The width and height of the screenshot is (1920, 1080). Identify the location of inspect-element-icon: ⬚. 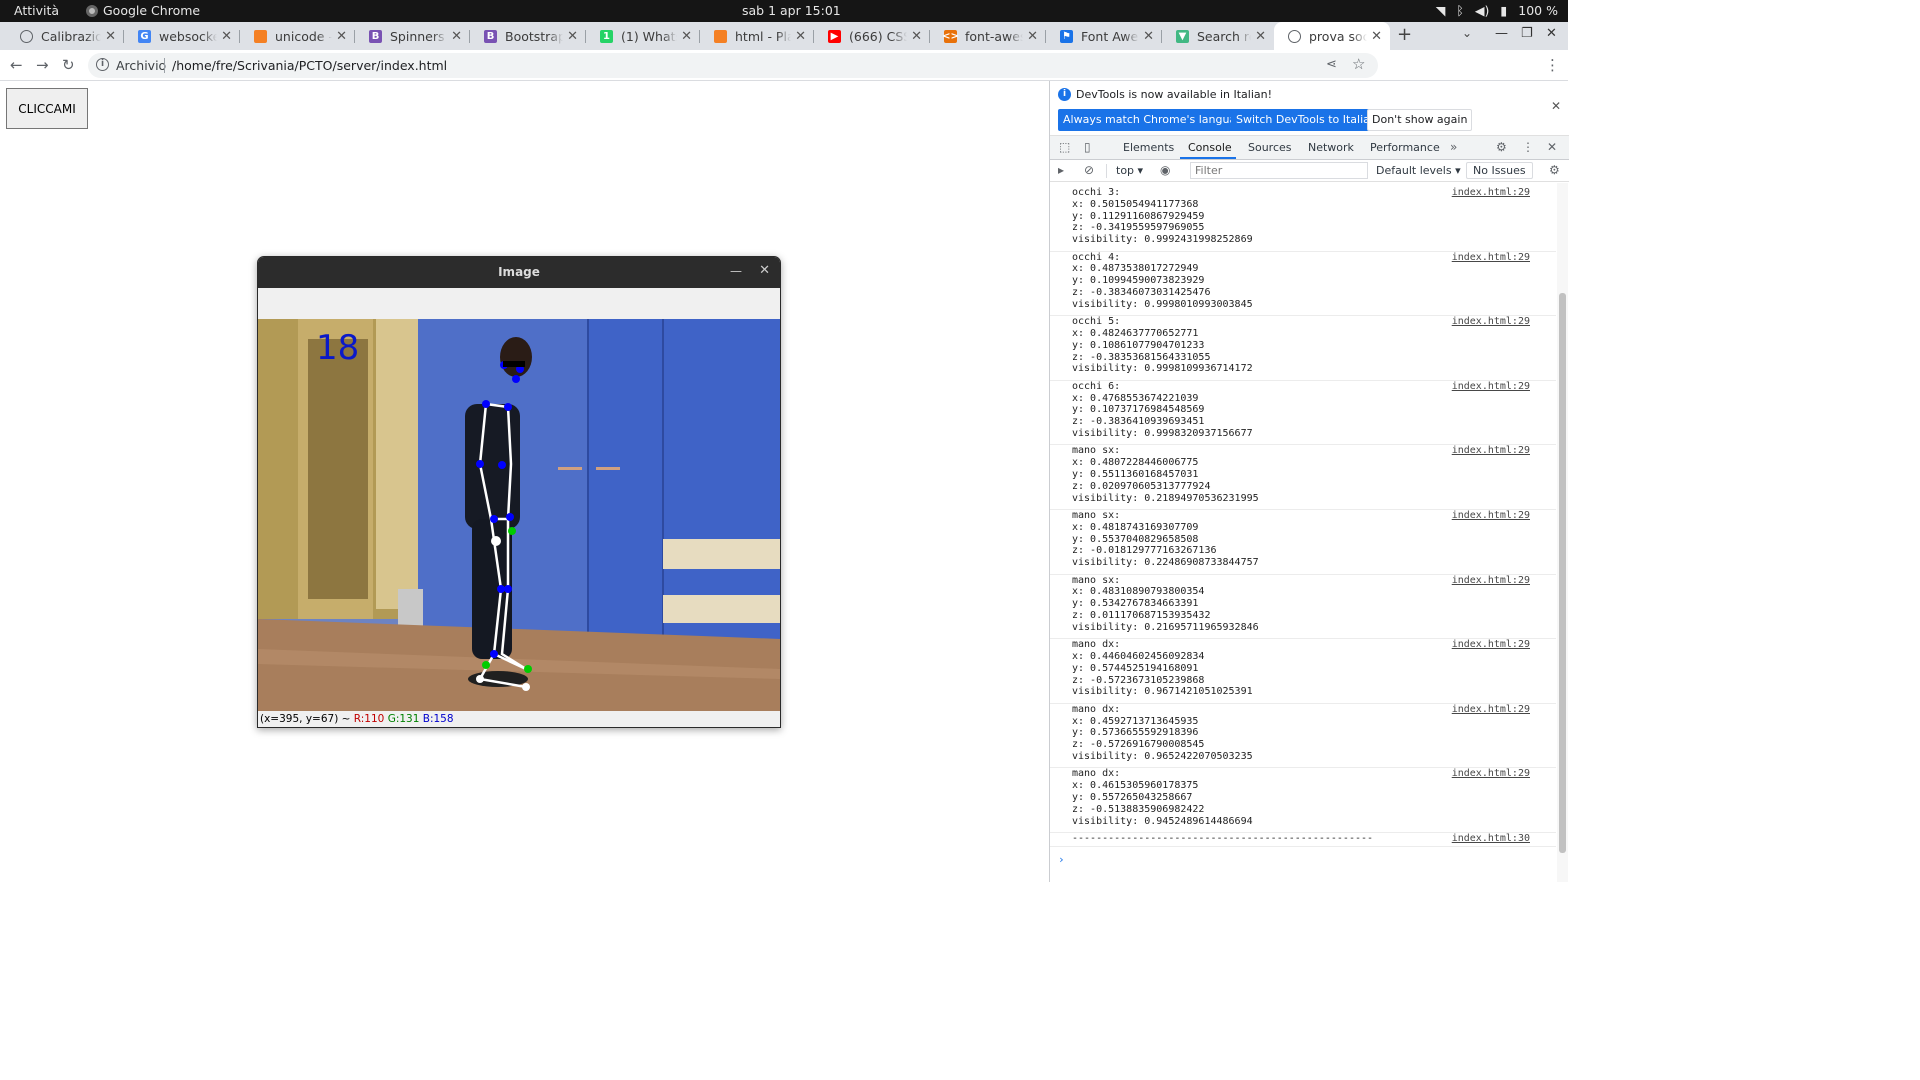
(1064, 147).